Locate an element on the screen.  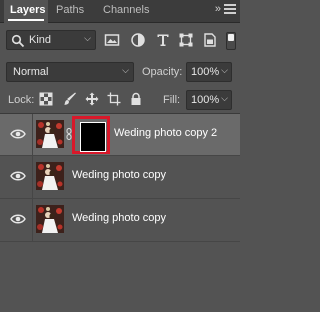
adjustment-layer-filter-icon is located at coordinates (138, 40).